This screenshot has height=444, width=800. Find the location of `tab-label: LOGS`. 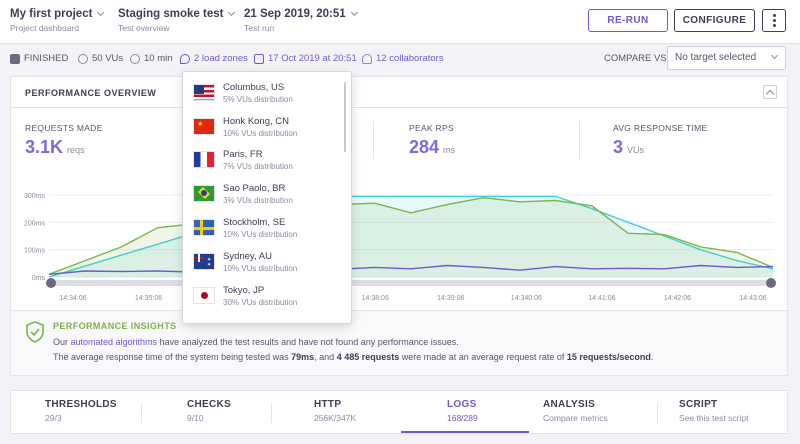

tab-label: LOGS is located at coordinates (462, 404).